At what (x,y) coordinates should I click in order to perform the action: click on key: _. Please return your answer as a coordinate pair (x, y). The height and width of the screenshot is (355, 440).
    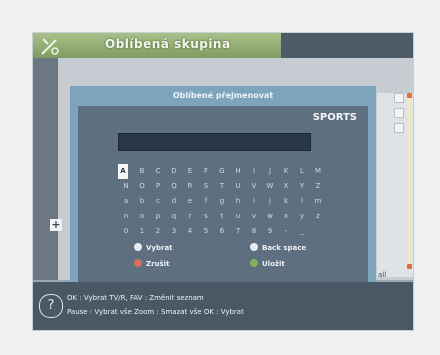
    Looking at the image, I should click on (302, 231).